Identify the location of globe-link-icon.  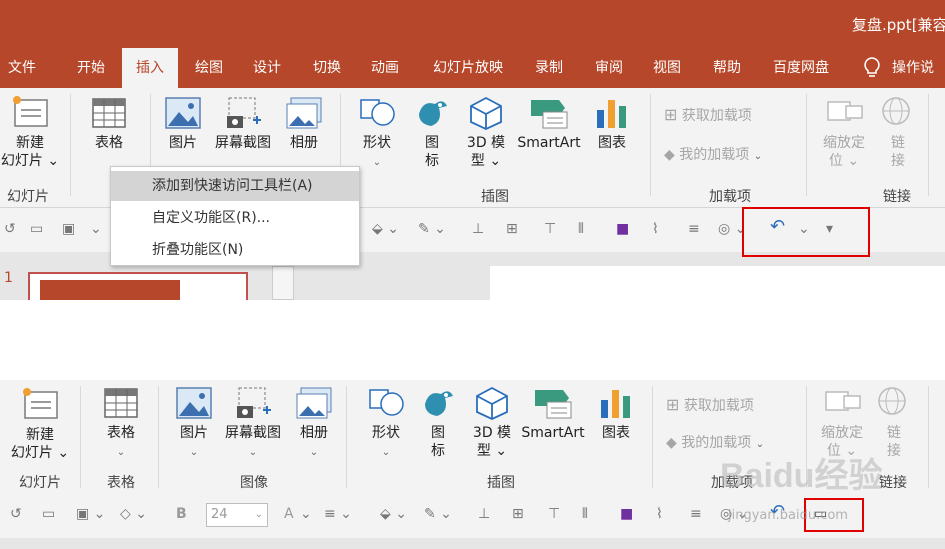
(892, 401).